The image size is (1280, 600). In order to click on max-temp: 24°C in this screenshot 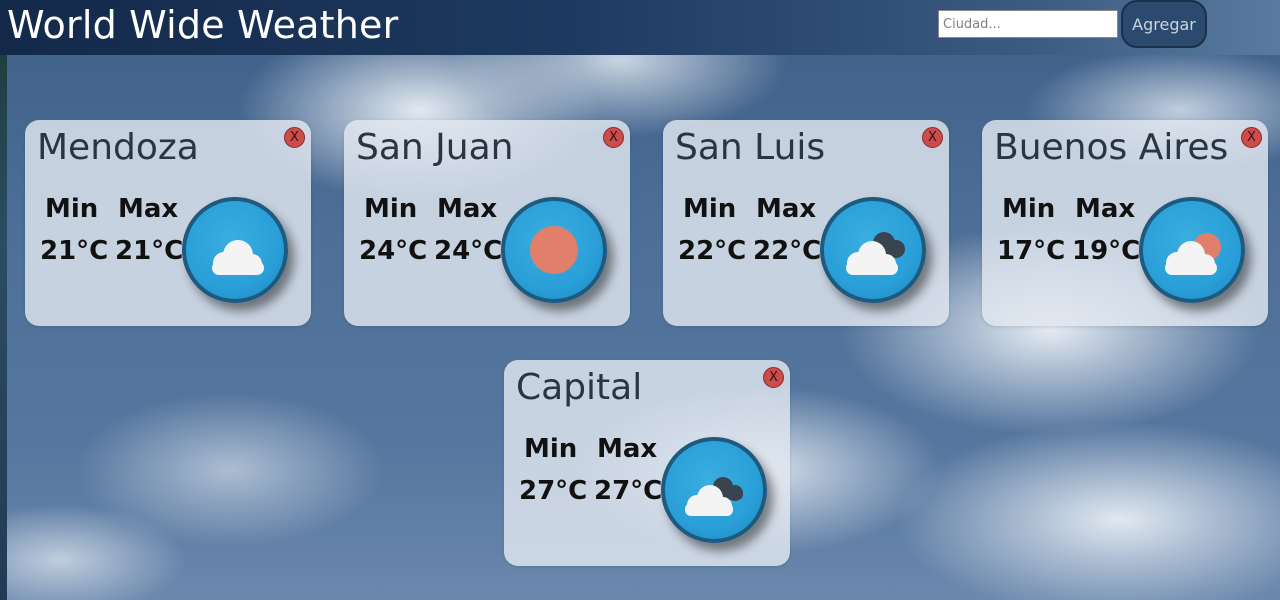, I will do `click(468, 251)`.